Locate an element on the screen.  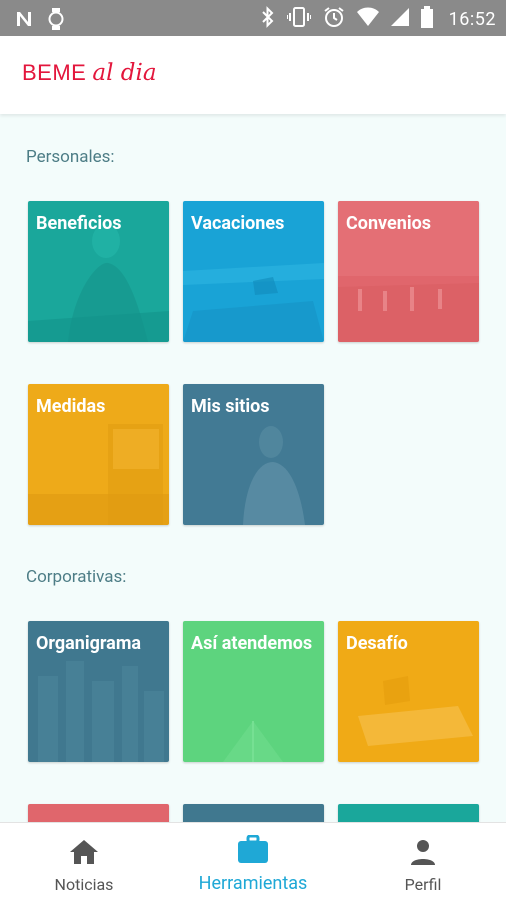
tile-medidas: Medidas is located at coordinates (98, 454).